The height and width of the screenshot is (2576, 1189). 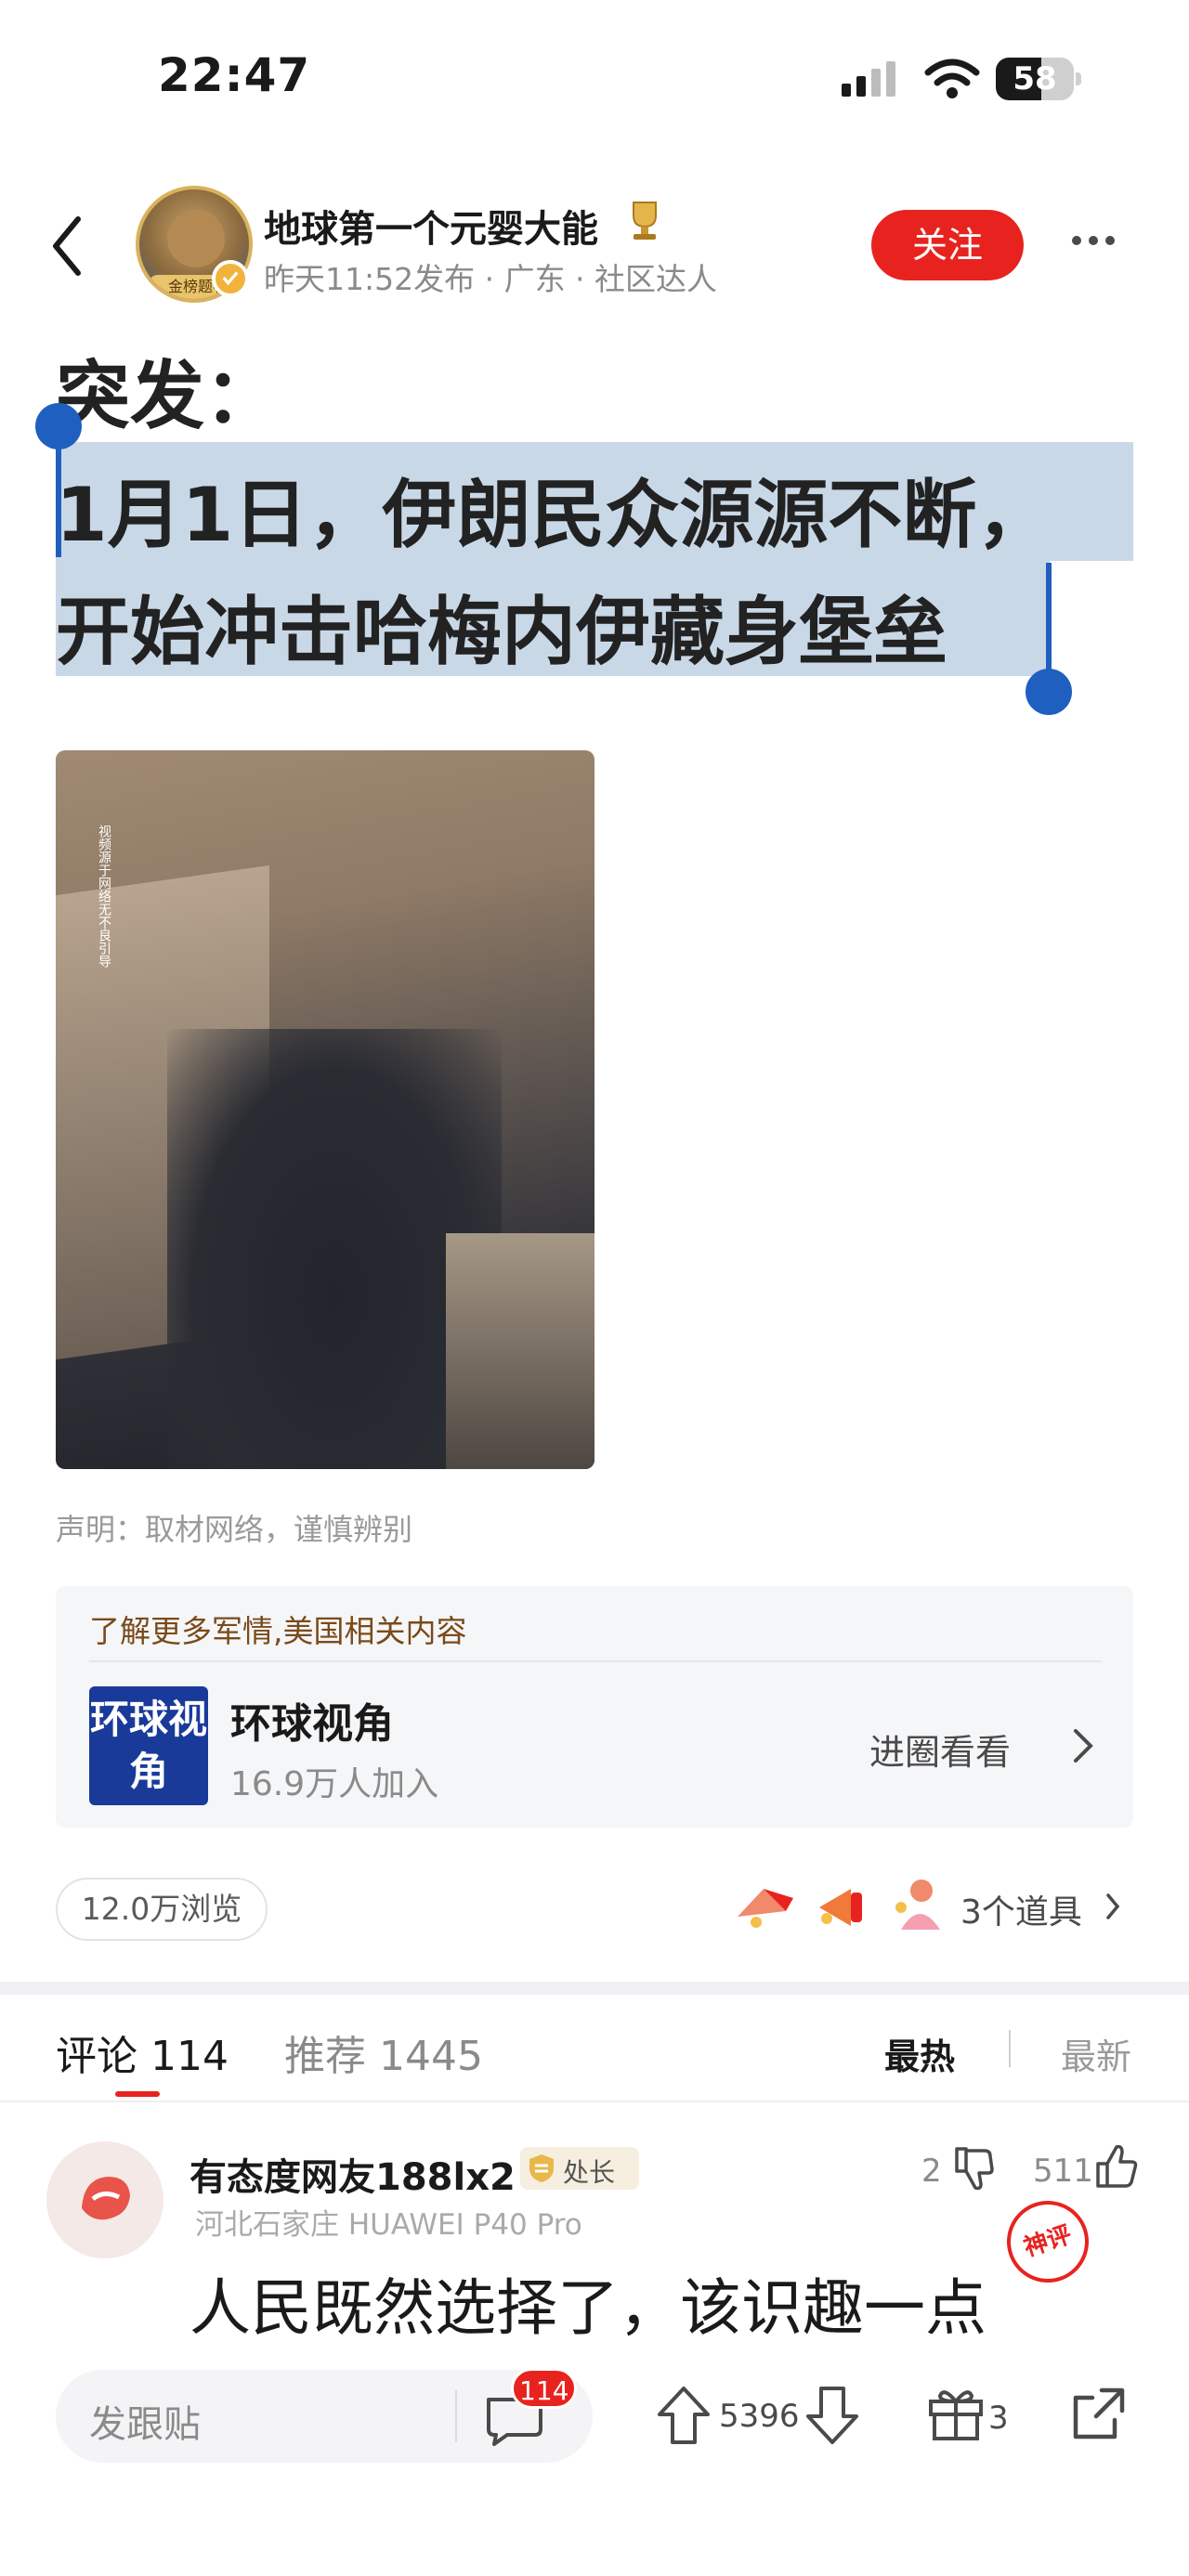 What do you see at coordinates (759, 2416) in the screenshot?
I see `vote-count: 5396` at bounding box center [759, 2416].